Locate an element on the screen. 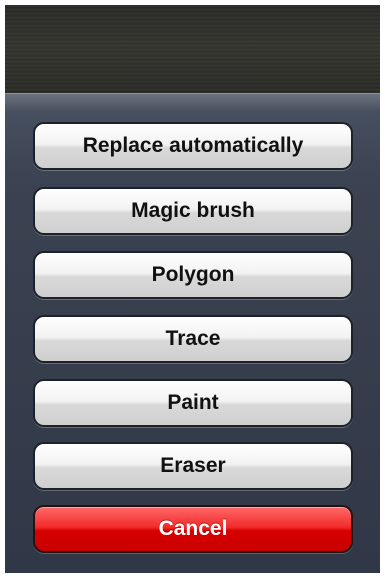  eraser-label: Eraser is located at coordinates (193, 465).